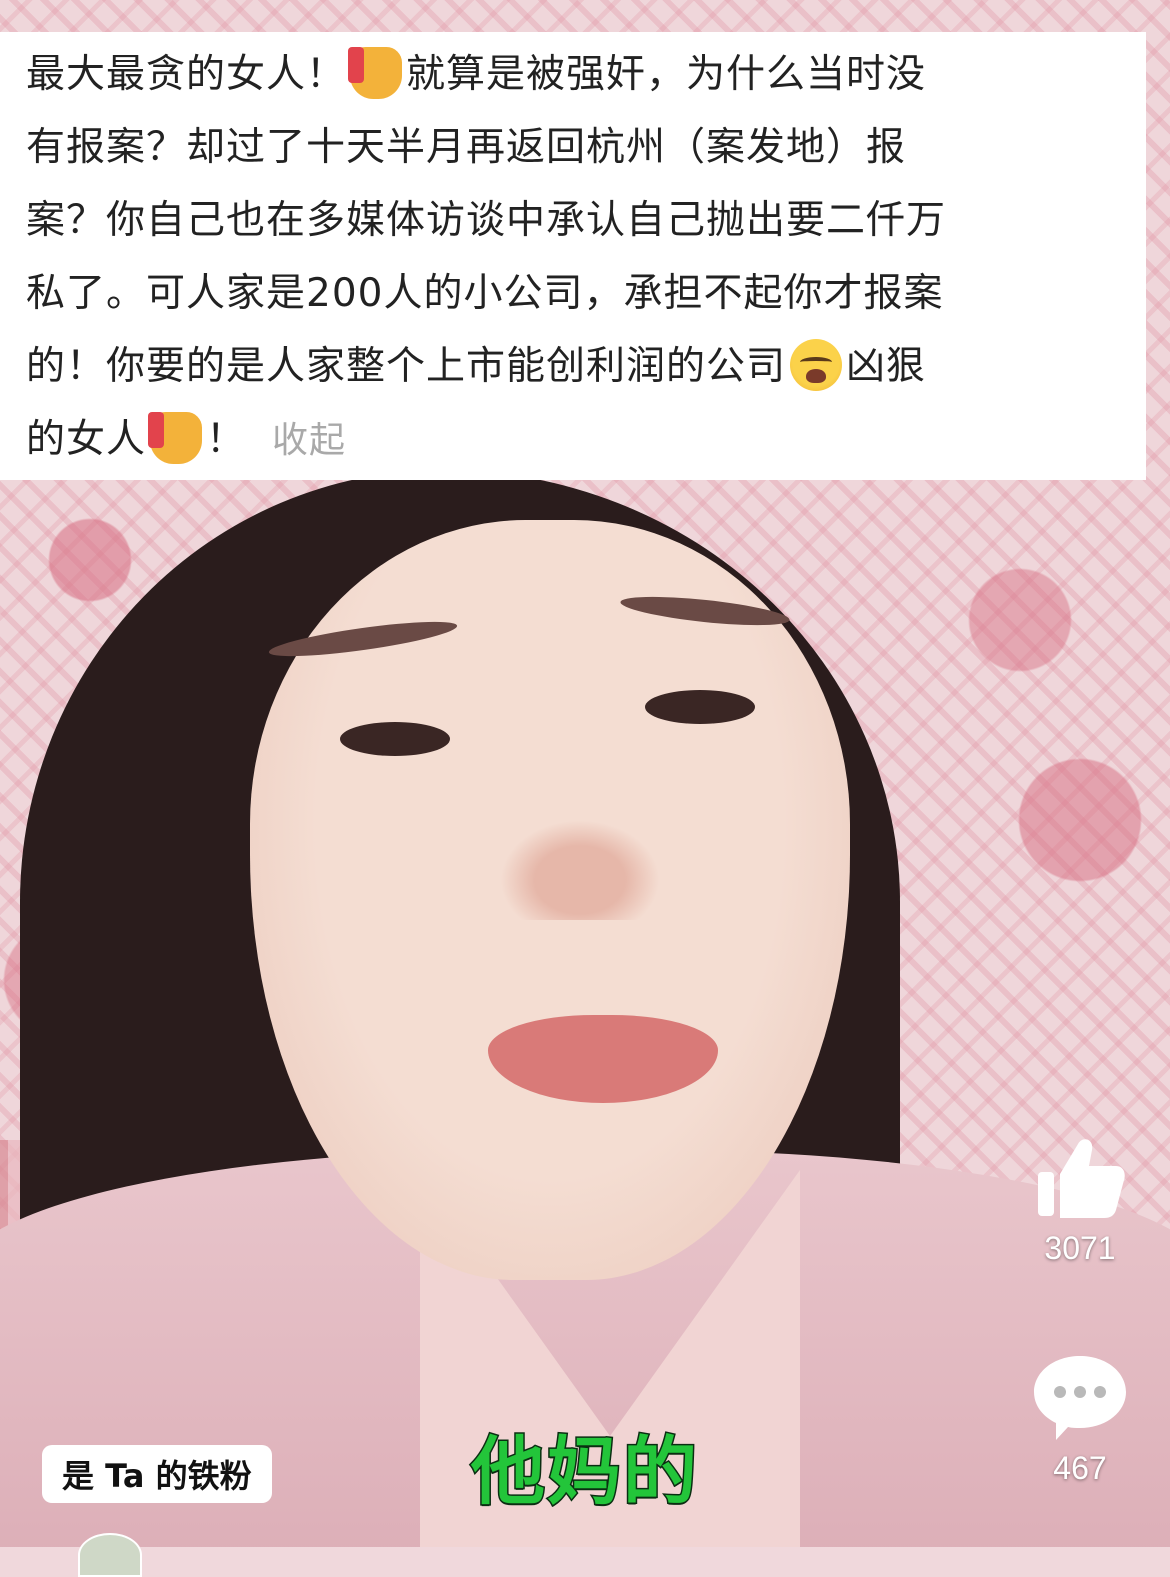 The width and height of the screenshot is (1170, 1577). Describe the element at coordinates (1081, 1178) in the screenshot. I see `thumbs-up-icon` at that location.